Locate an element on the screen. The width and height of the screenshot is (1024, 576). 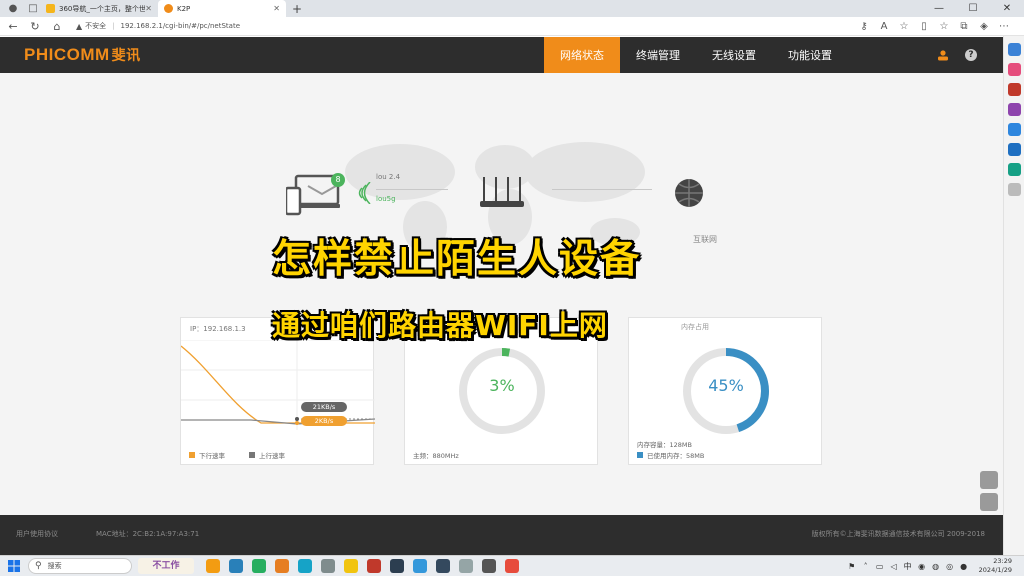
tools-sidebar-icon is located at coordinates (1014, 89).